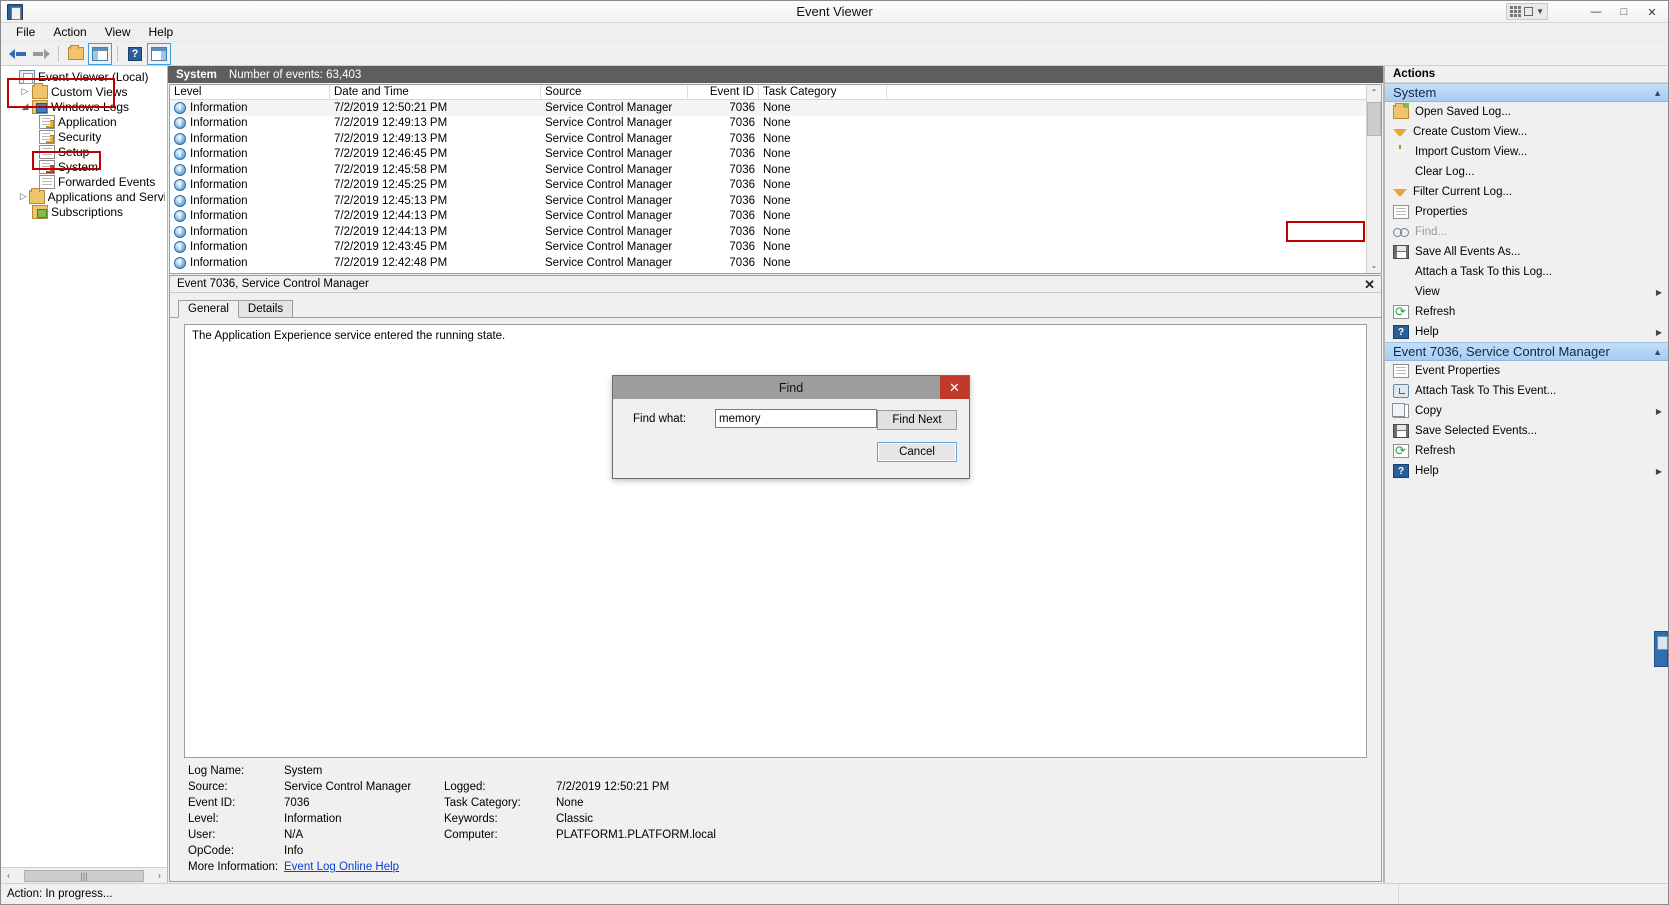 The image size is (1669, 905). I want to click on event-list-vertical-scrollbar: ⌃ ⌄, so click(1373, 179).